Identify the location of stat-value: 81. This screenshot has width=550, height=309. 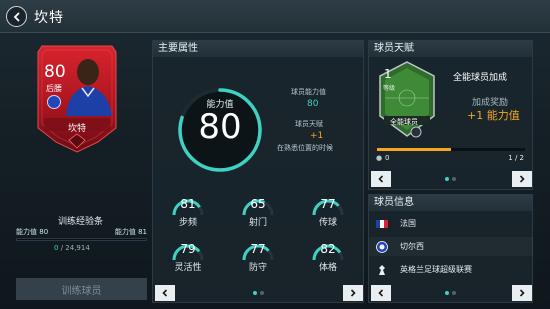
(188, 204).